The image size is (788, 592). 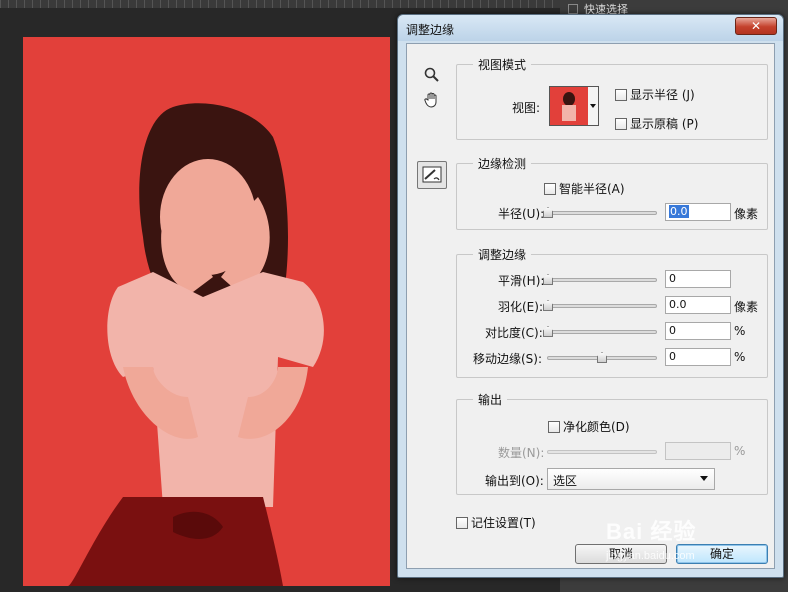 I want to click on amount-slider, so click(x=602, y=451).